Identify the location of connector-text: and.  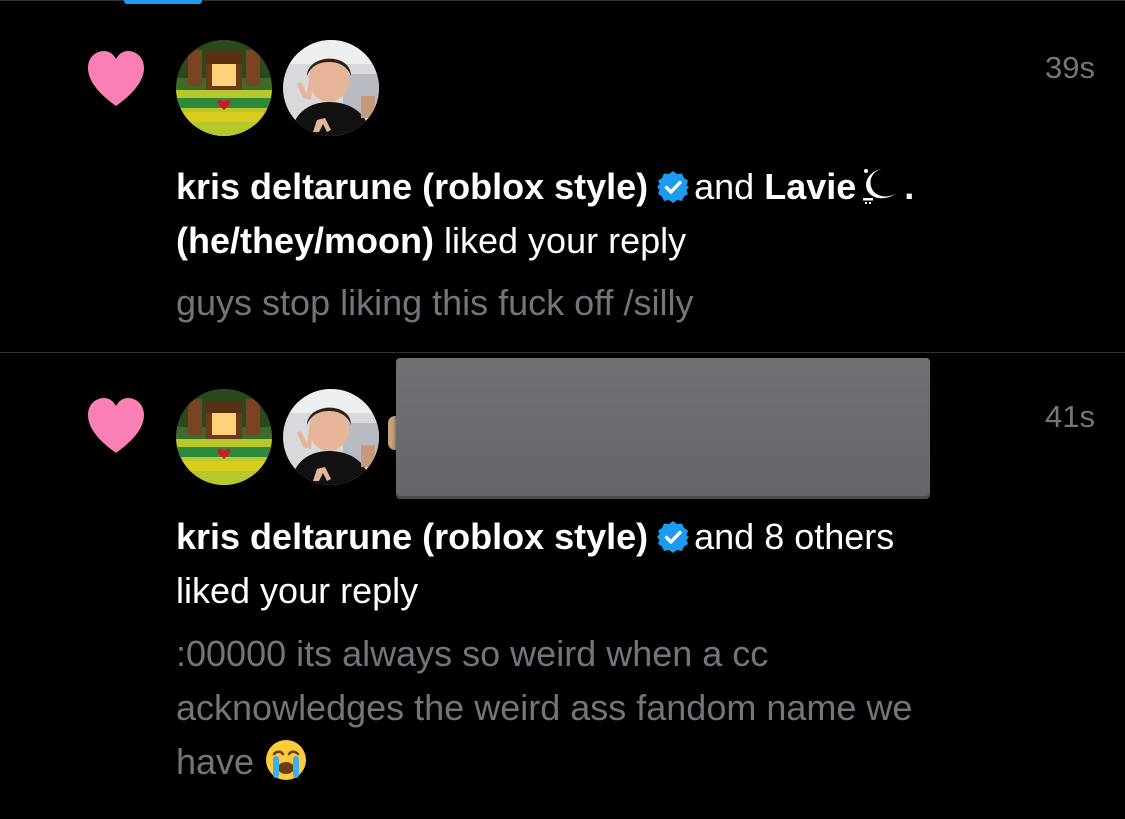
(724, 186).